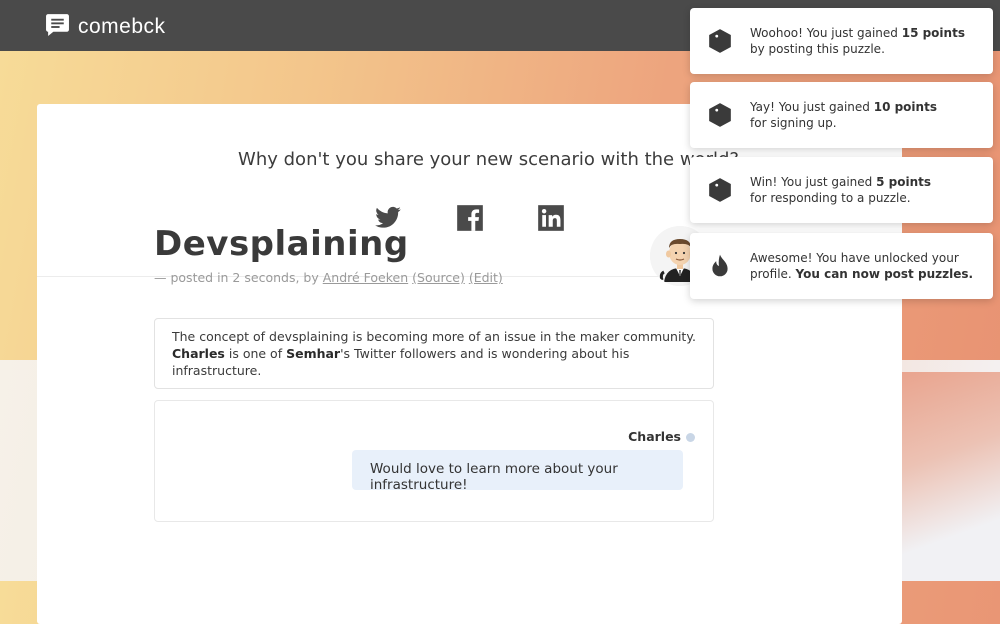  Describe the element at coordinates (690, 437) in the screenshot. I see `author-status-dot` at that location.